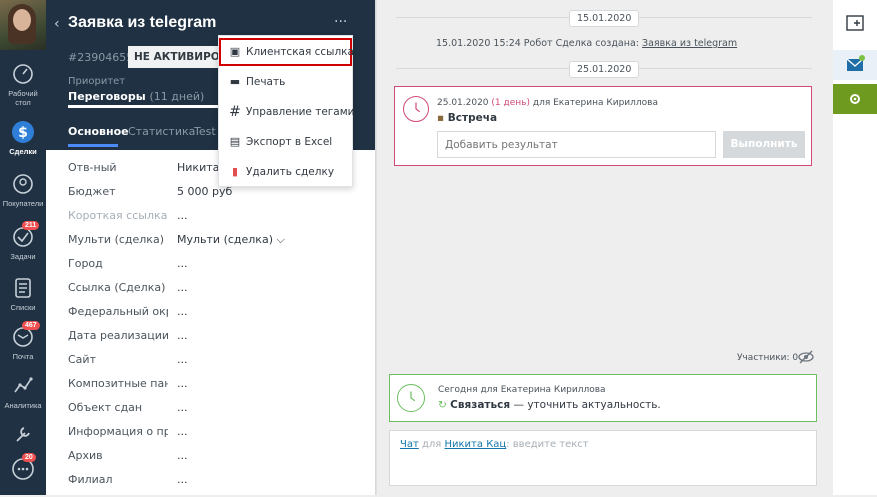 Image resolution: width=877 pixels, height=497 pixels. What do you see at coordinates (409, 444) in the screenshot?
I see `chat-mode-link: Чат` at bounding box center [409, 444].